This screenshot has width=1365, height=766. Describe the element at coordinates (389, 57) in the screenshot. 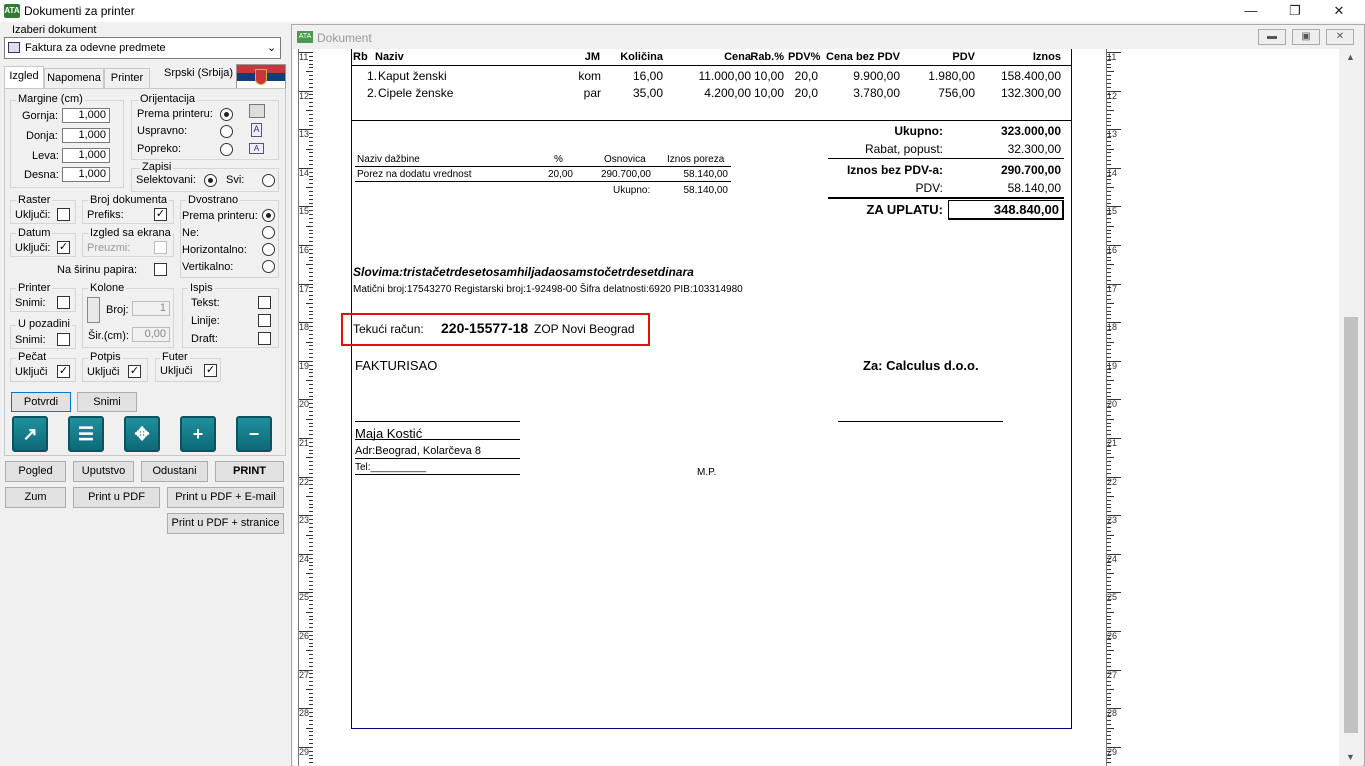

I see `table-header-cell: Naziv` at that location.